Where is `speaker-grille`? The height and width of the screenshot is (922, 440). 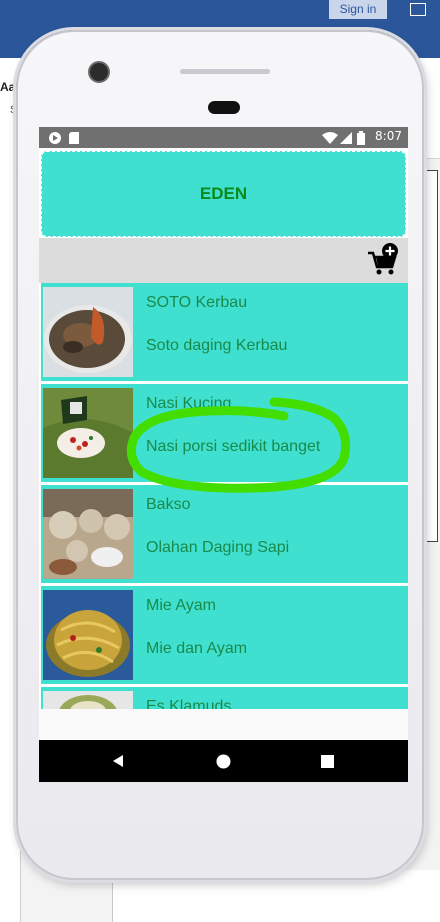 speaker-grille is located at coordinates (225, 71).